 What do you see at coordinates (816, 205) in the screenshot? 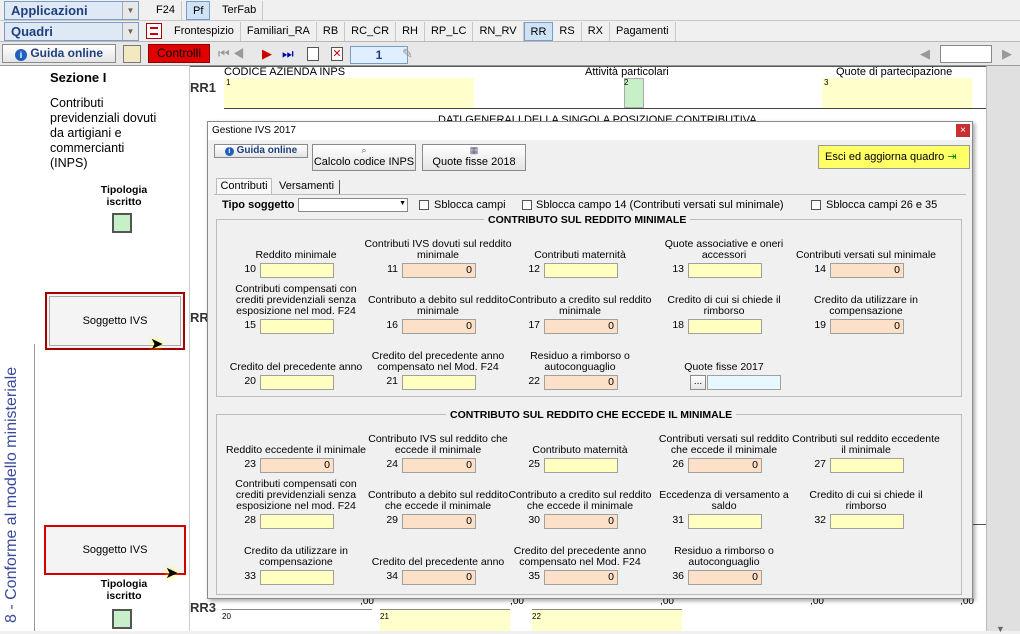
I see `sblocca-26-checkbox` at bounding box center [816, 205].